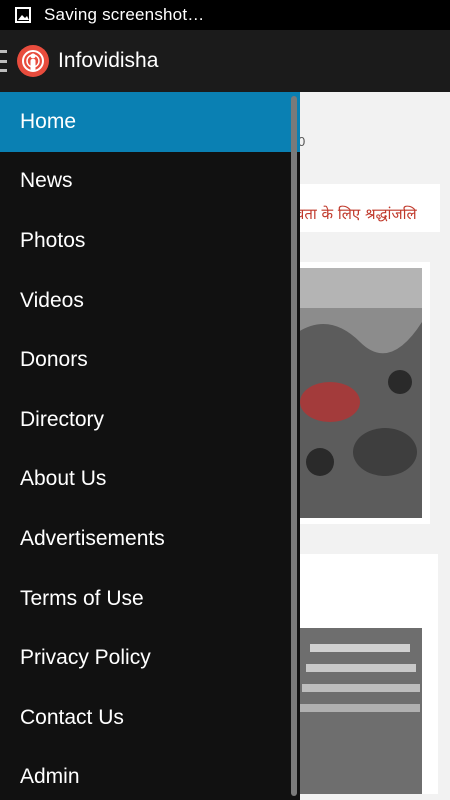 The width and height of the screenshot is (450, 800). I want to click on drawer-item-label: Privacy Policy, so click(85, 658).